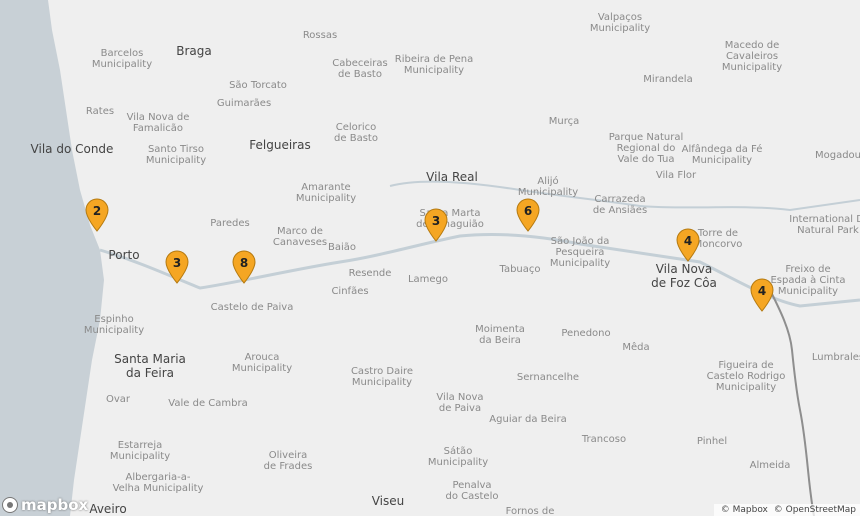  Describe the element at coordinates (158, 123) in the screenshot. I see `place-label: Vila Nova de Famalicão` at that location.